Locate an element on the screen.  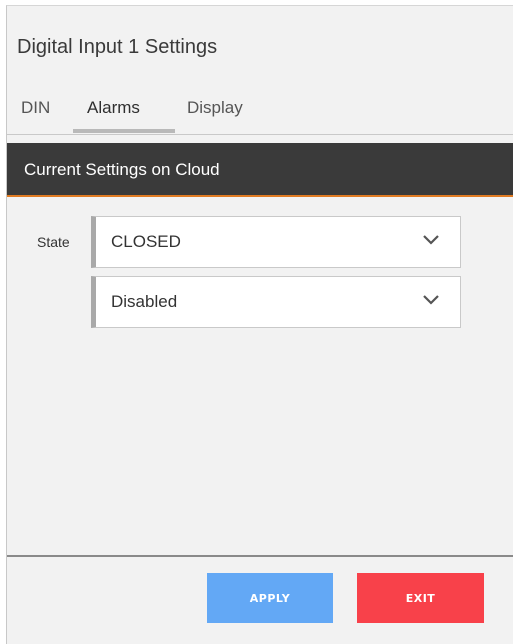
active-tab-indicator is located at coordinates (124, 131).